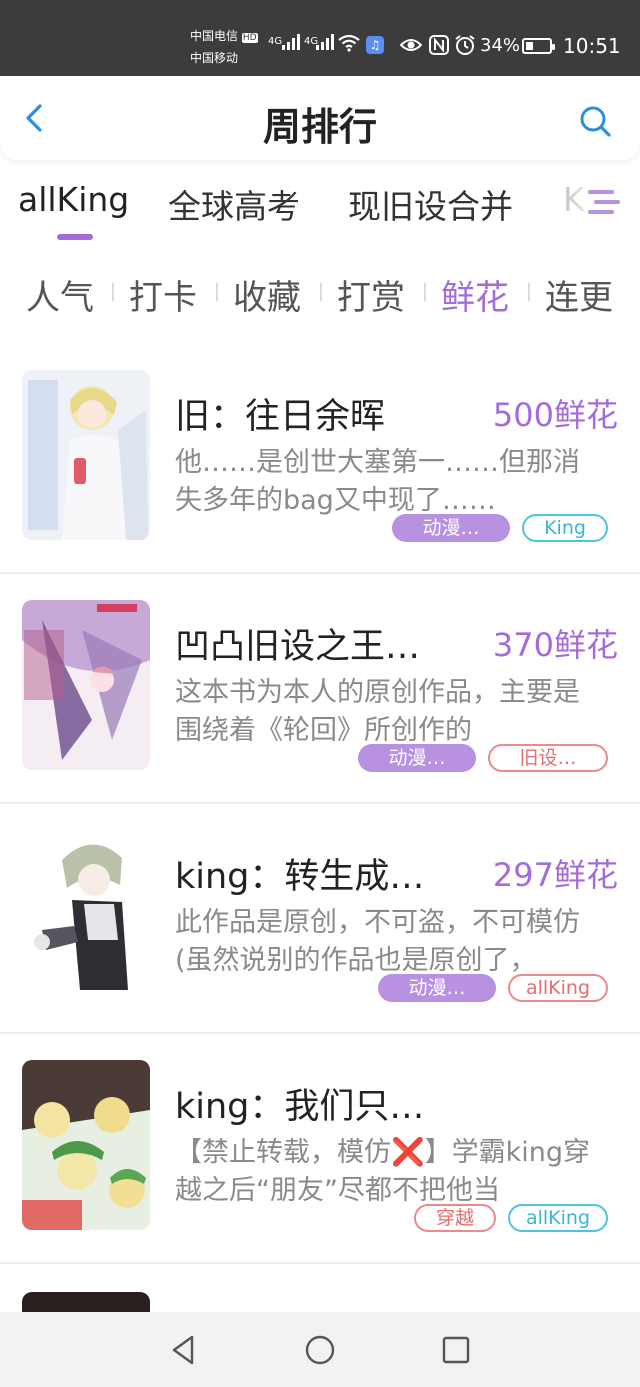  Describe the element at coordinates (73, 199) in the screenshot. I see `tab-allking: allKing` at that location.